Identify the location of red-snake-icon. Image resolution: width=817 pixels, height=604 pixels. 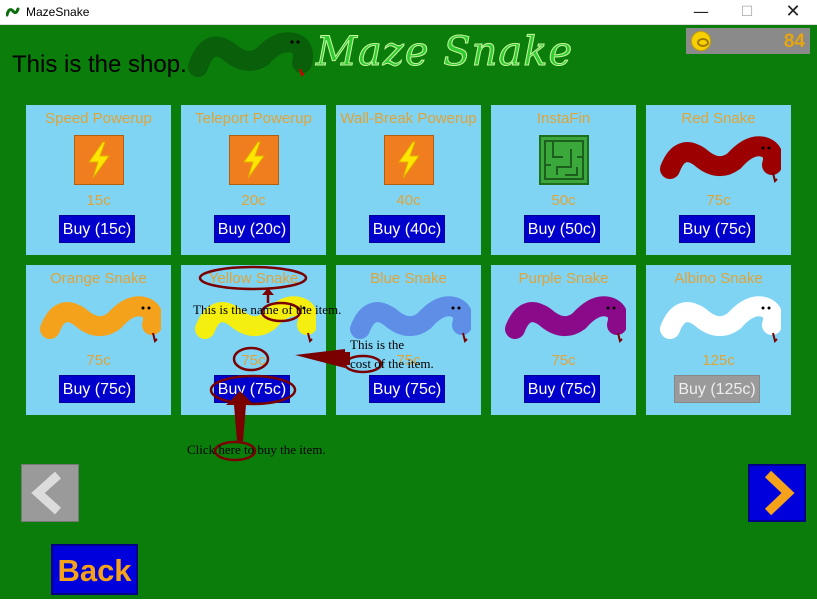
(720, 159).